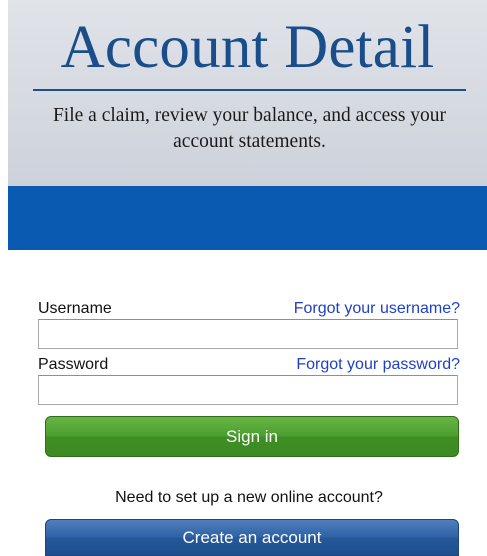 The width and height of the screenshot is (487, 556). What do you see at coordinates (73, 364) in the screenshot?
I see `password-label: Password` at bounding box center [73, 364].